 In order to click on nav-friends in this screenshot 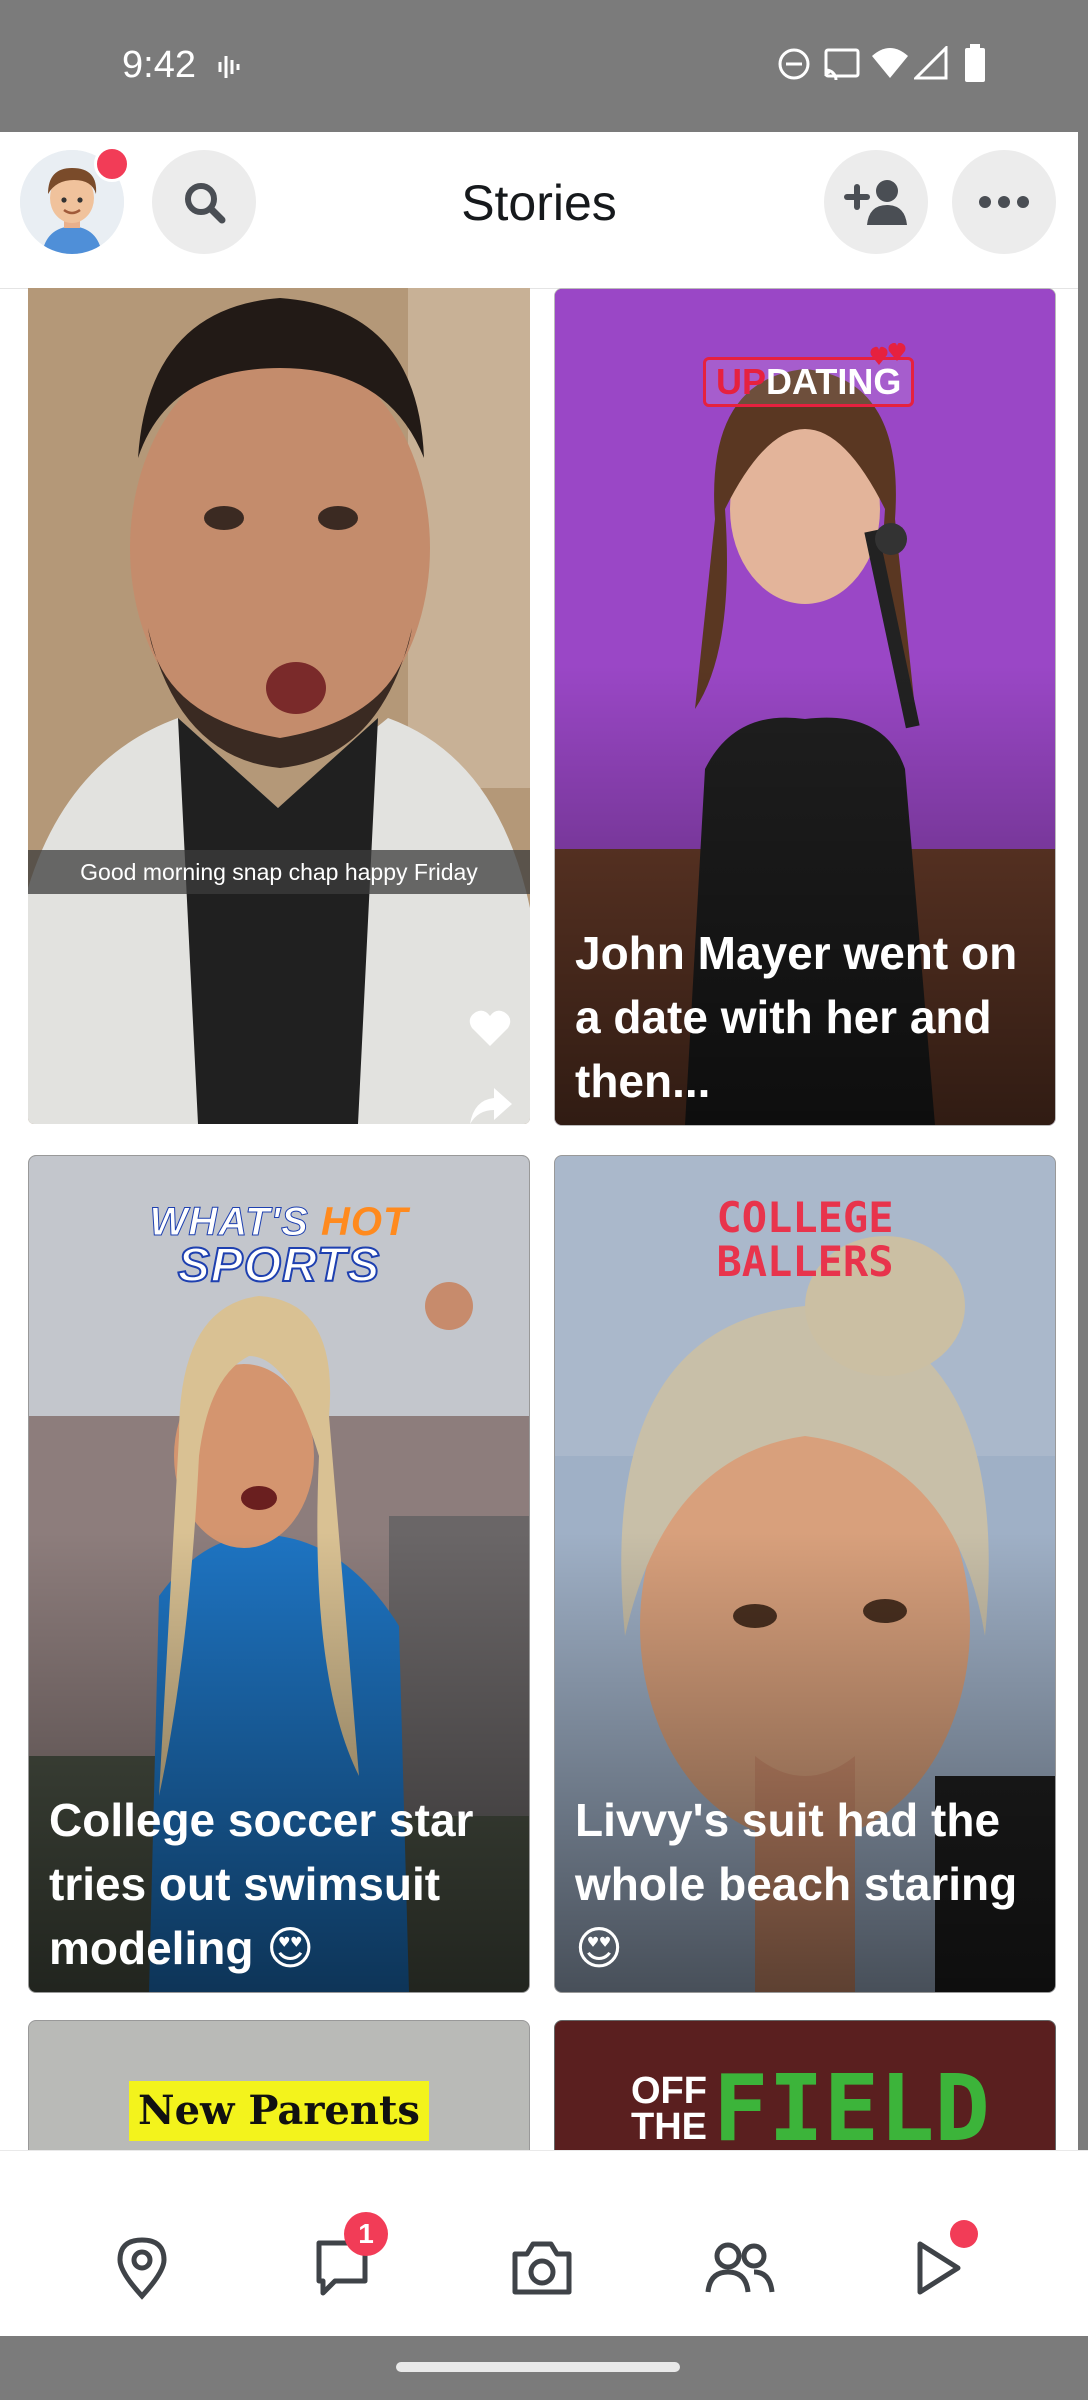, I will do `click(740, 2268)`.